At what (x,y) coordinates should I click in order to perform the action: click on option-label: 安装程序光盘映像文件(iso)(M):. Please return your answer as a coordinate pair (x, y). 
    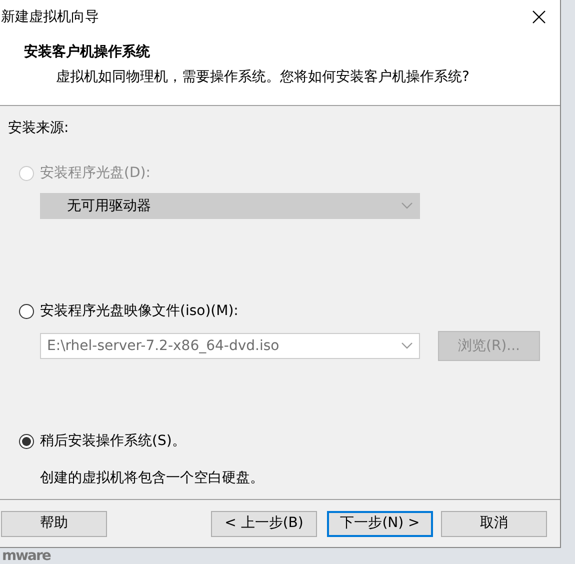
    Looking at the image, I should click on (139, 311).